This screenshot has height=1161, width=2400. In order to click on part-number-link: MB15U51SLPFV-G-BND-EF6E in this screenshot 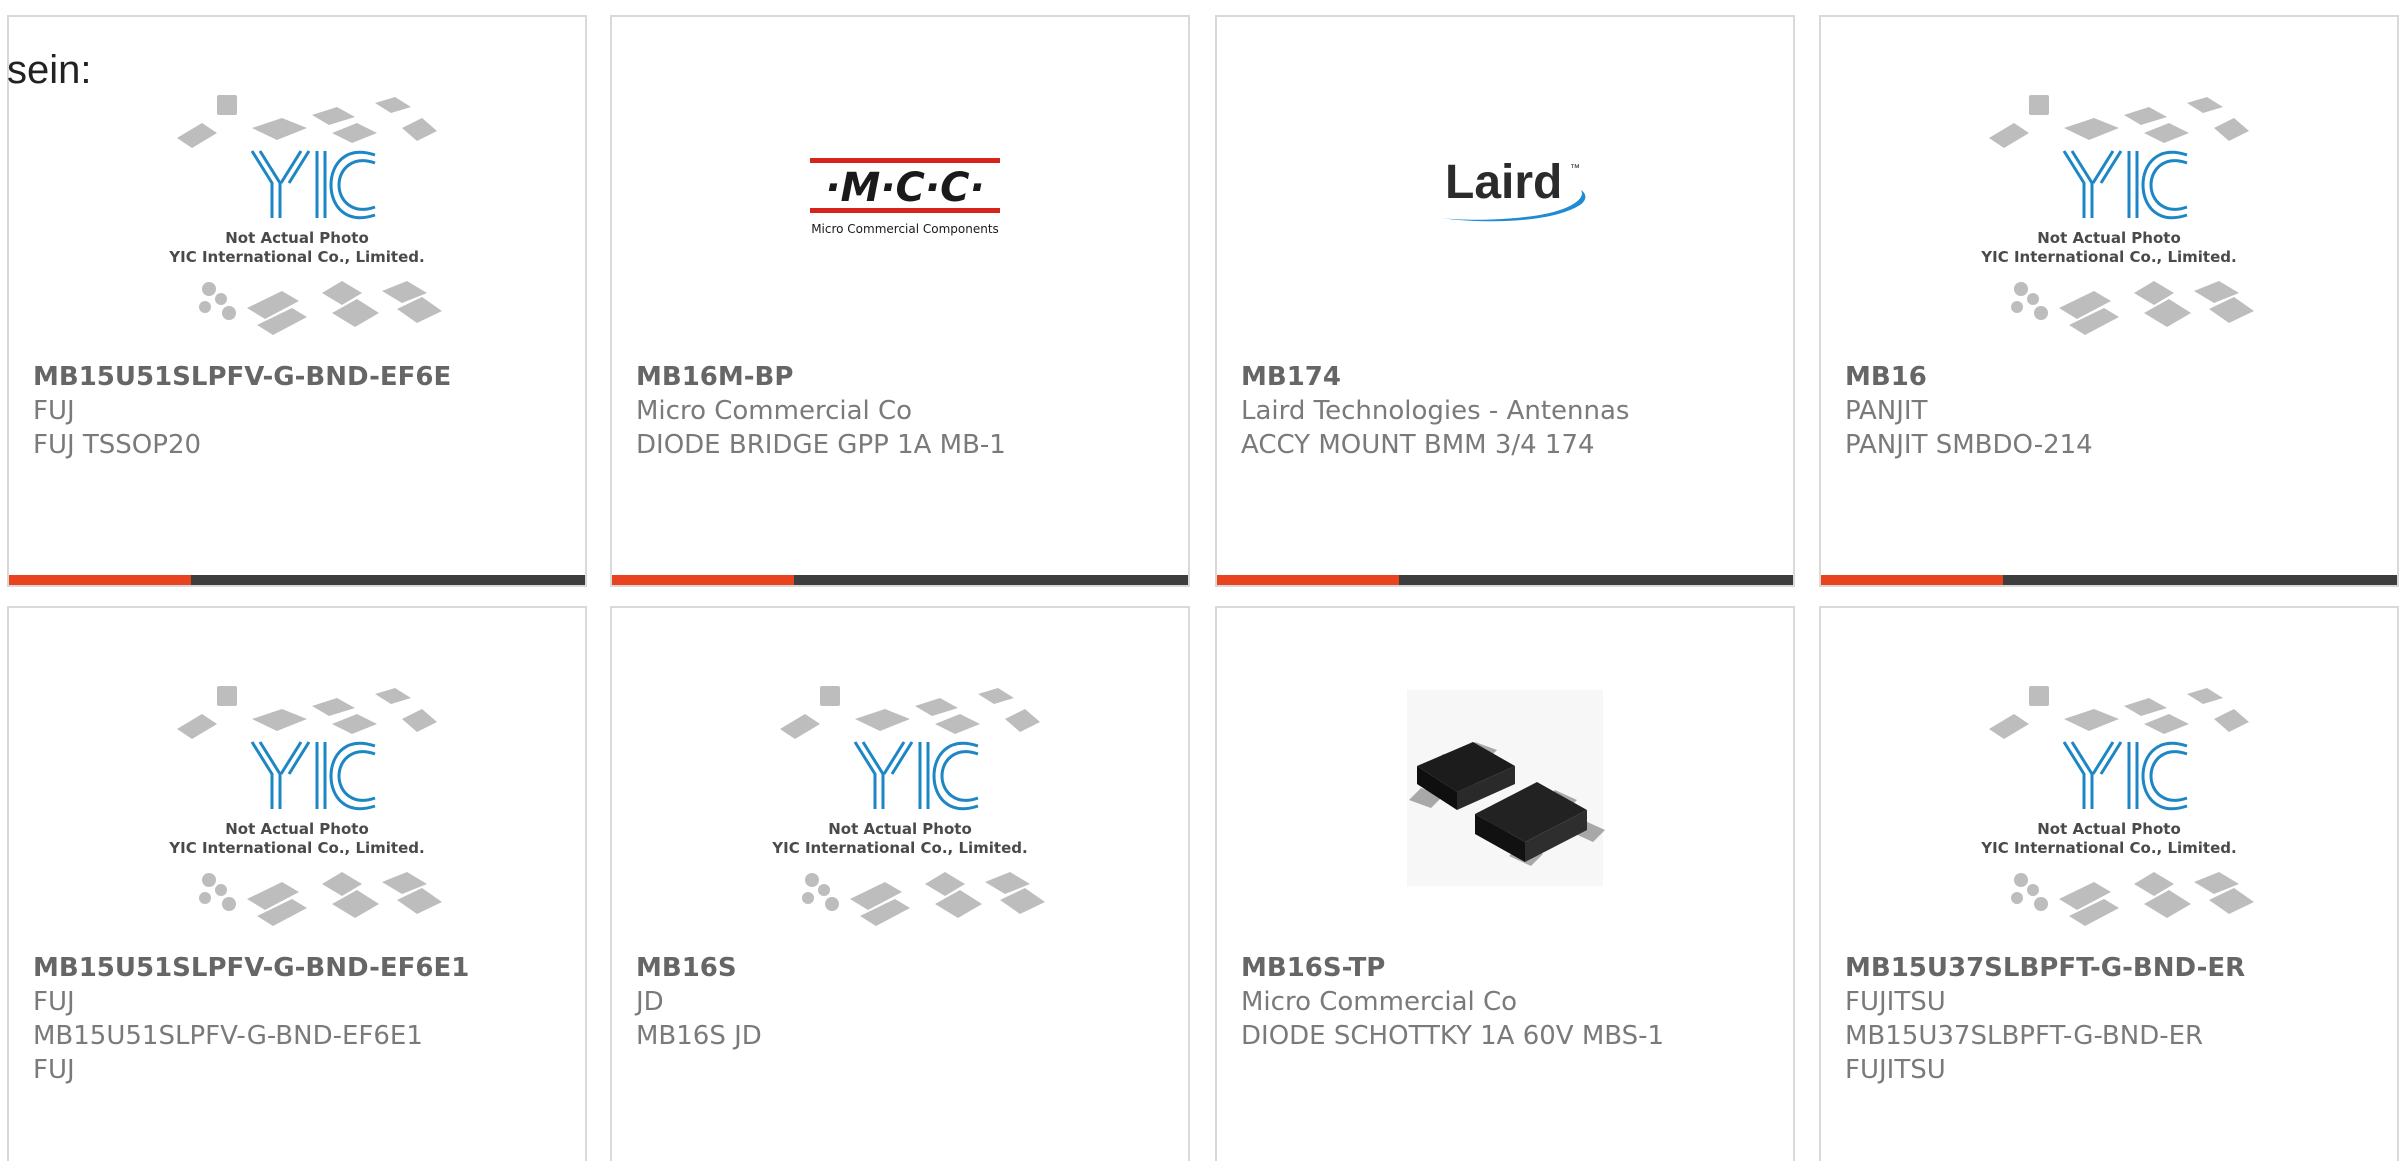, I will do `click(299, 377)`.